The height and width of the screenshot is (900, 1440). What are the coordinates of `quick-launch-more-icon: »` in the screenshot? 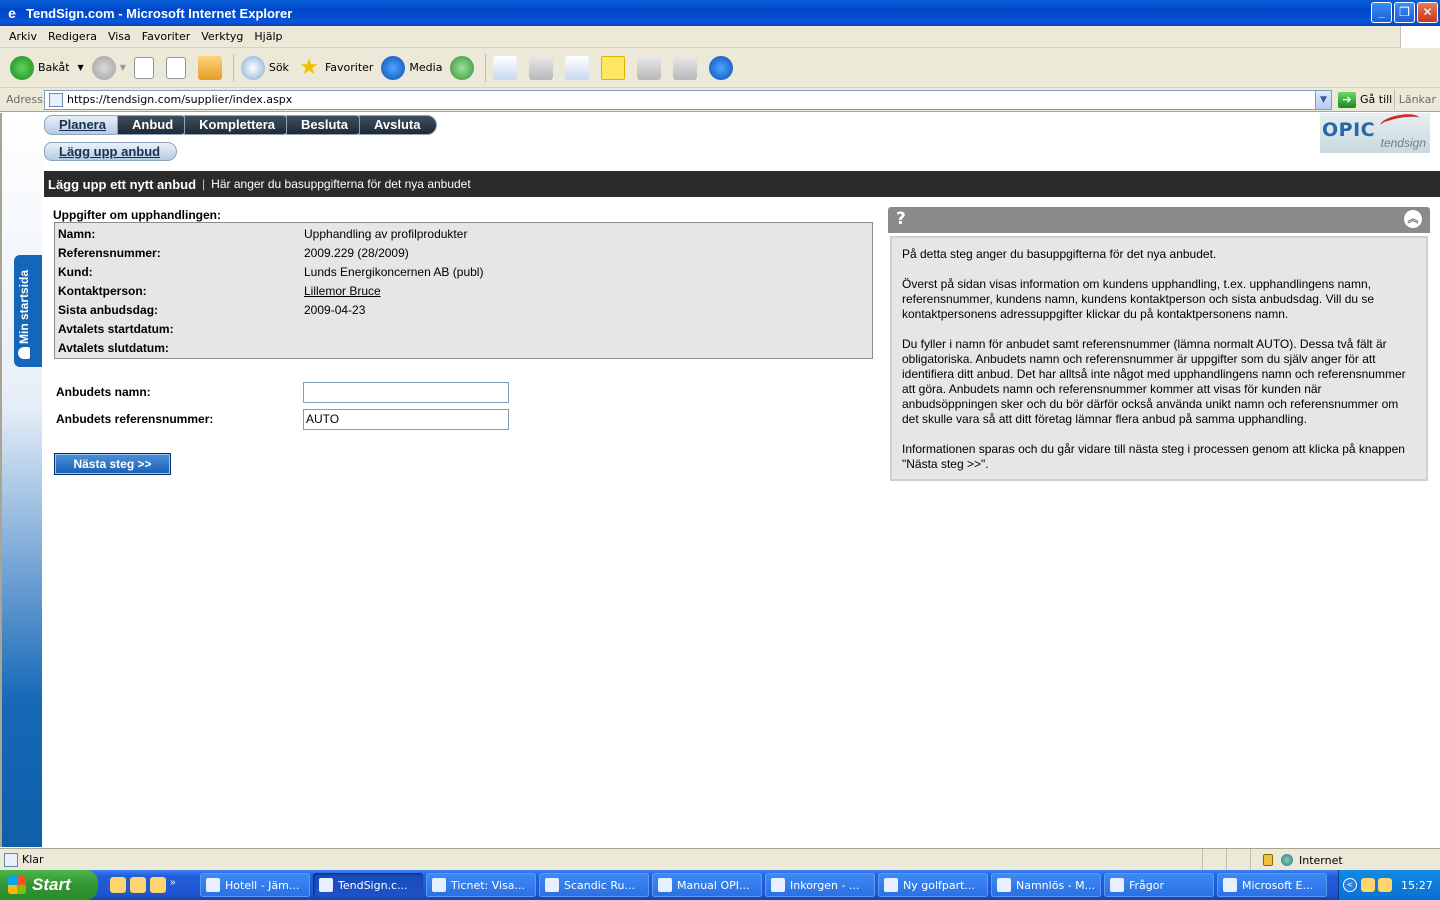 It's located at (175, 885).